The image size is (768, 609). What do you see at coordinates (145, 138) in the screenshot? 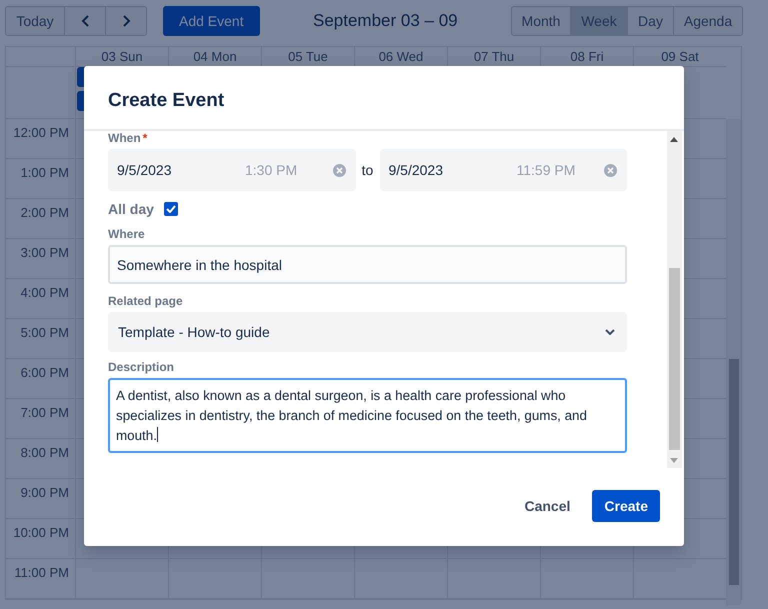
I see `required-mark: *` at bounding box center [145, 138].